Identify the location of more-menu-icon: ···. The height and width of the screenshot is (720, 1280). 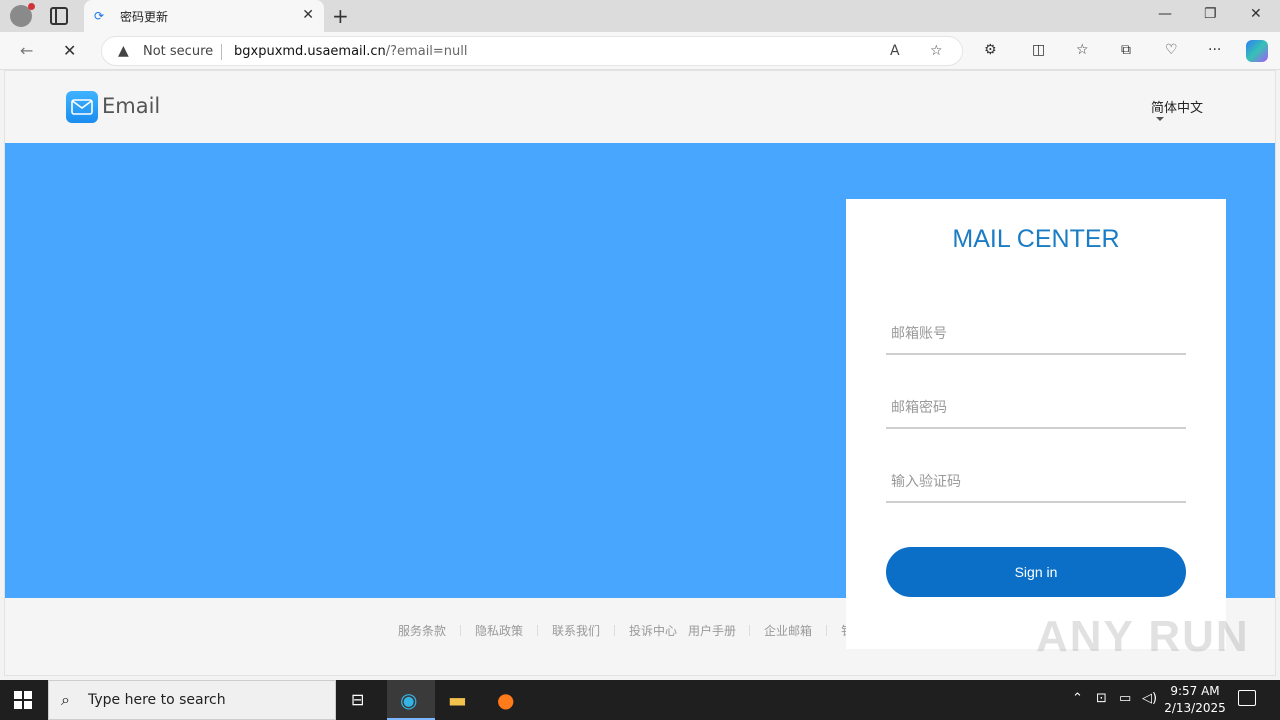
(1214, 50).